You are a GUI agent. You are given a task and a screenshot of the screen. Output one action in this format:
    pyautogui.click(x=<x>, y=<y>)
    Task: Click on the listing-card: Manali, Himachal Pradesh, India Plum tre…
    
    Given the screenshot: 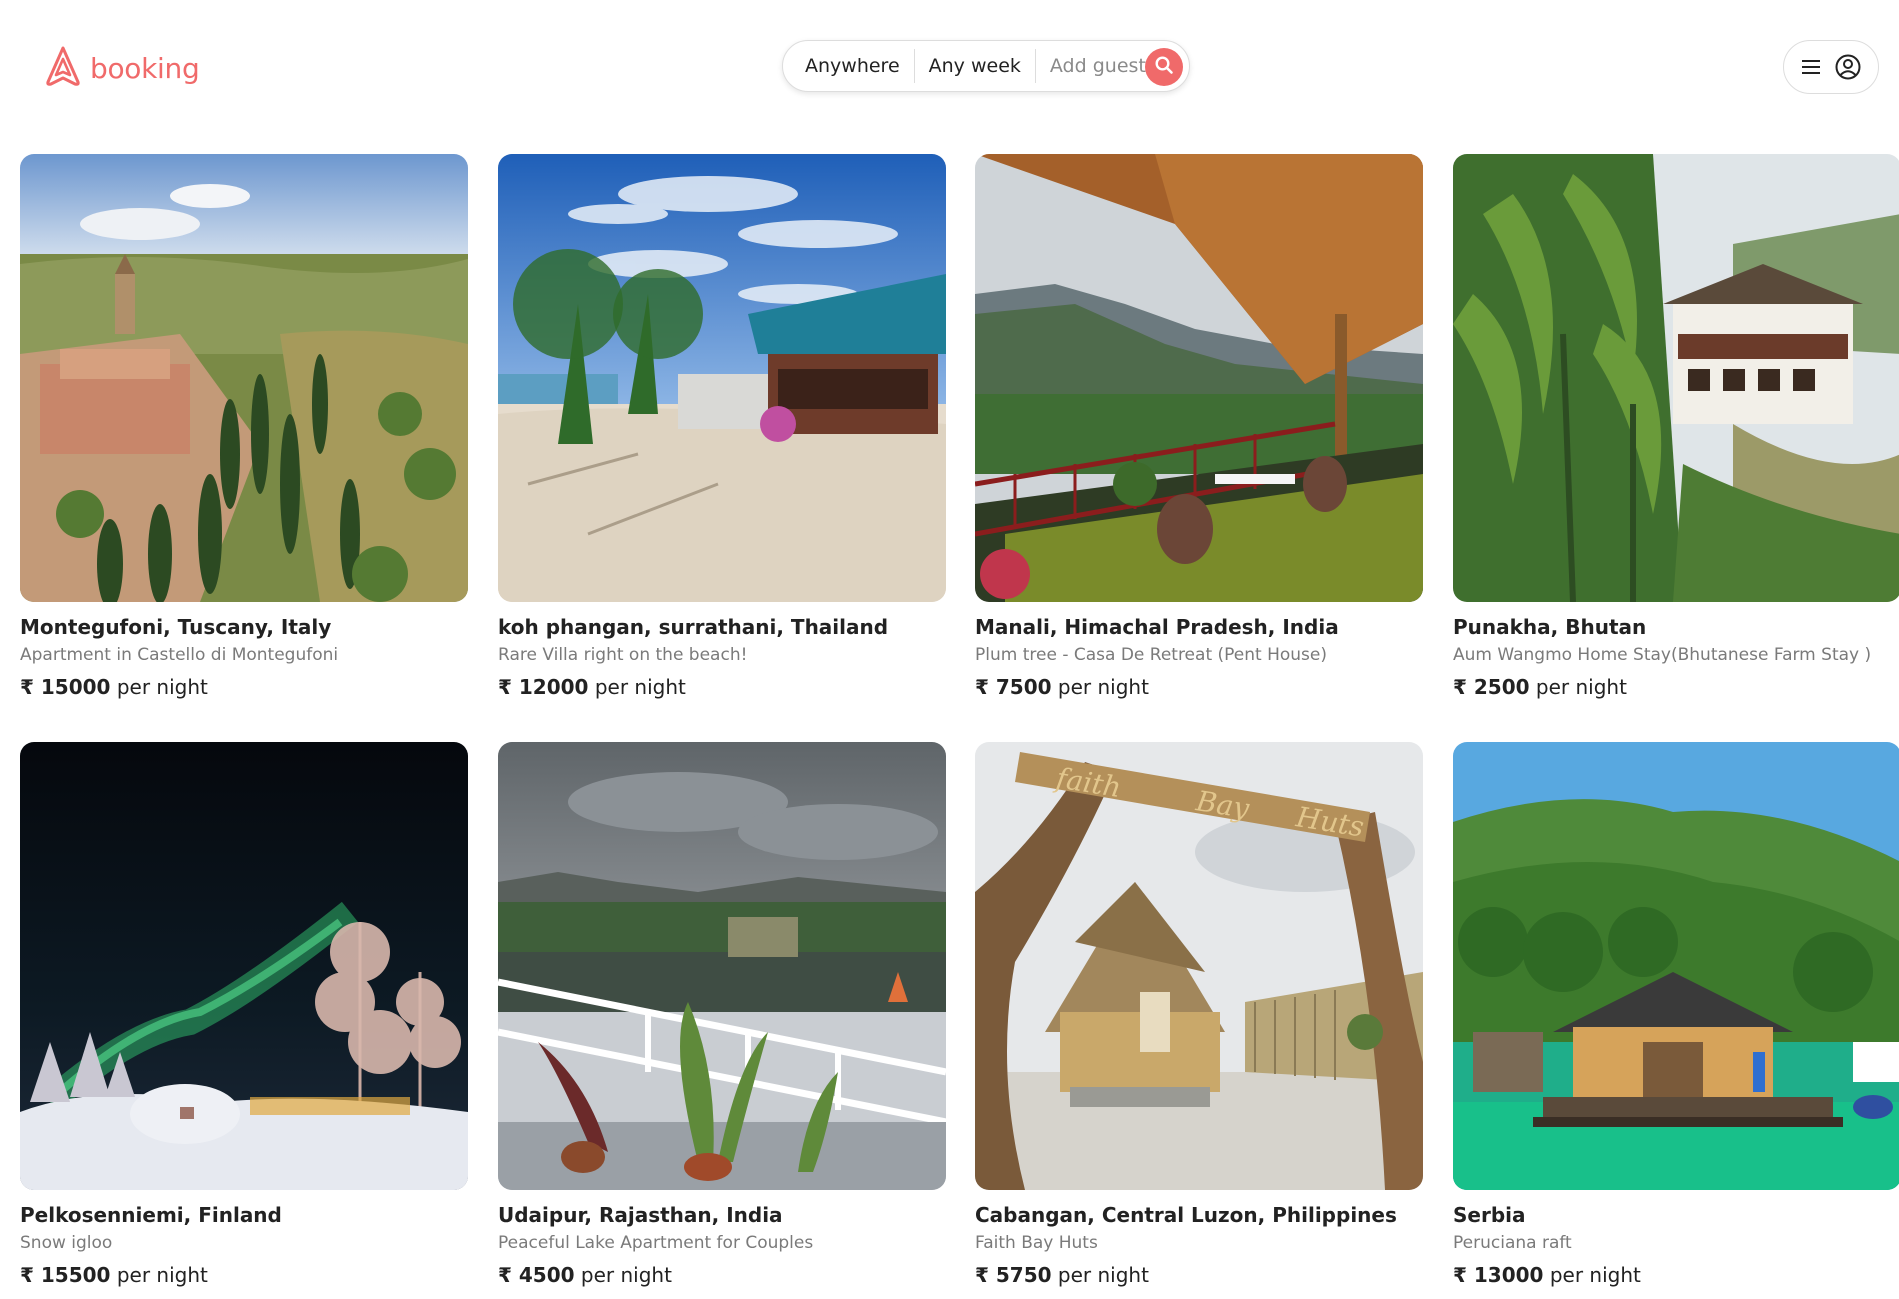 What is the action you would take?
    pyautogui.click(x=1199, y=426)
    